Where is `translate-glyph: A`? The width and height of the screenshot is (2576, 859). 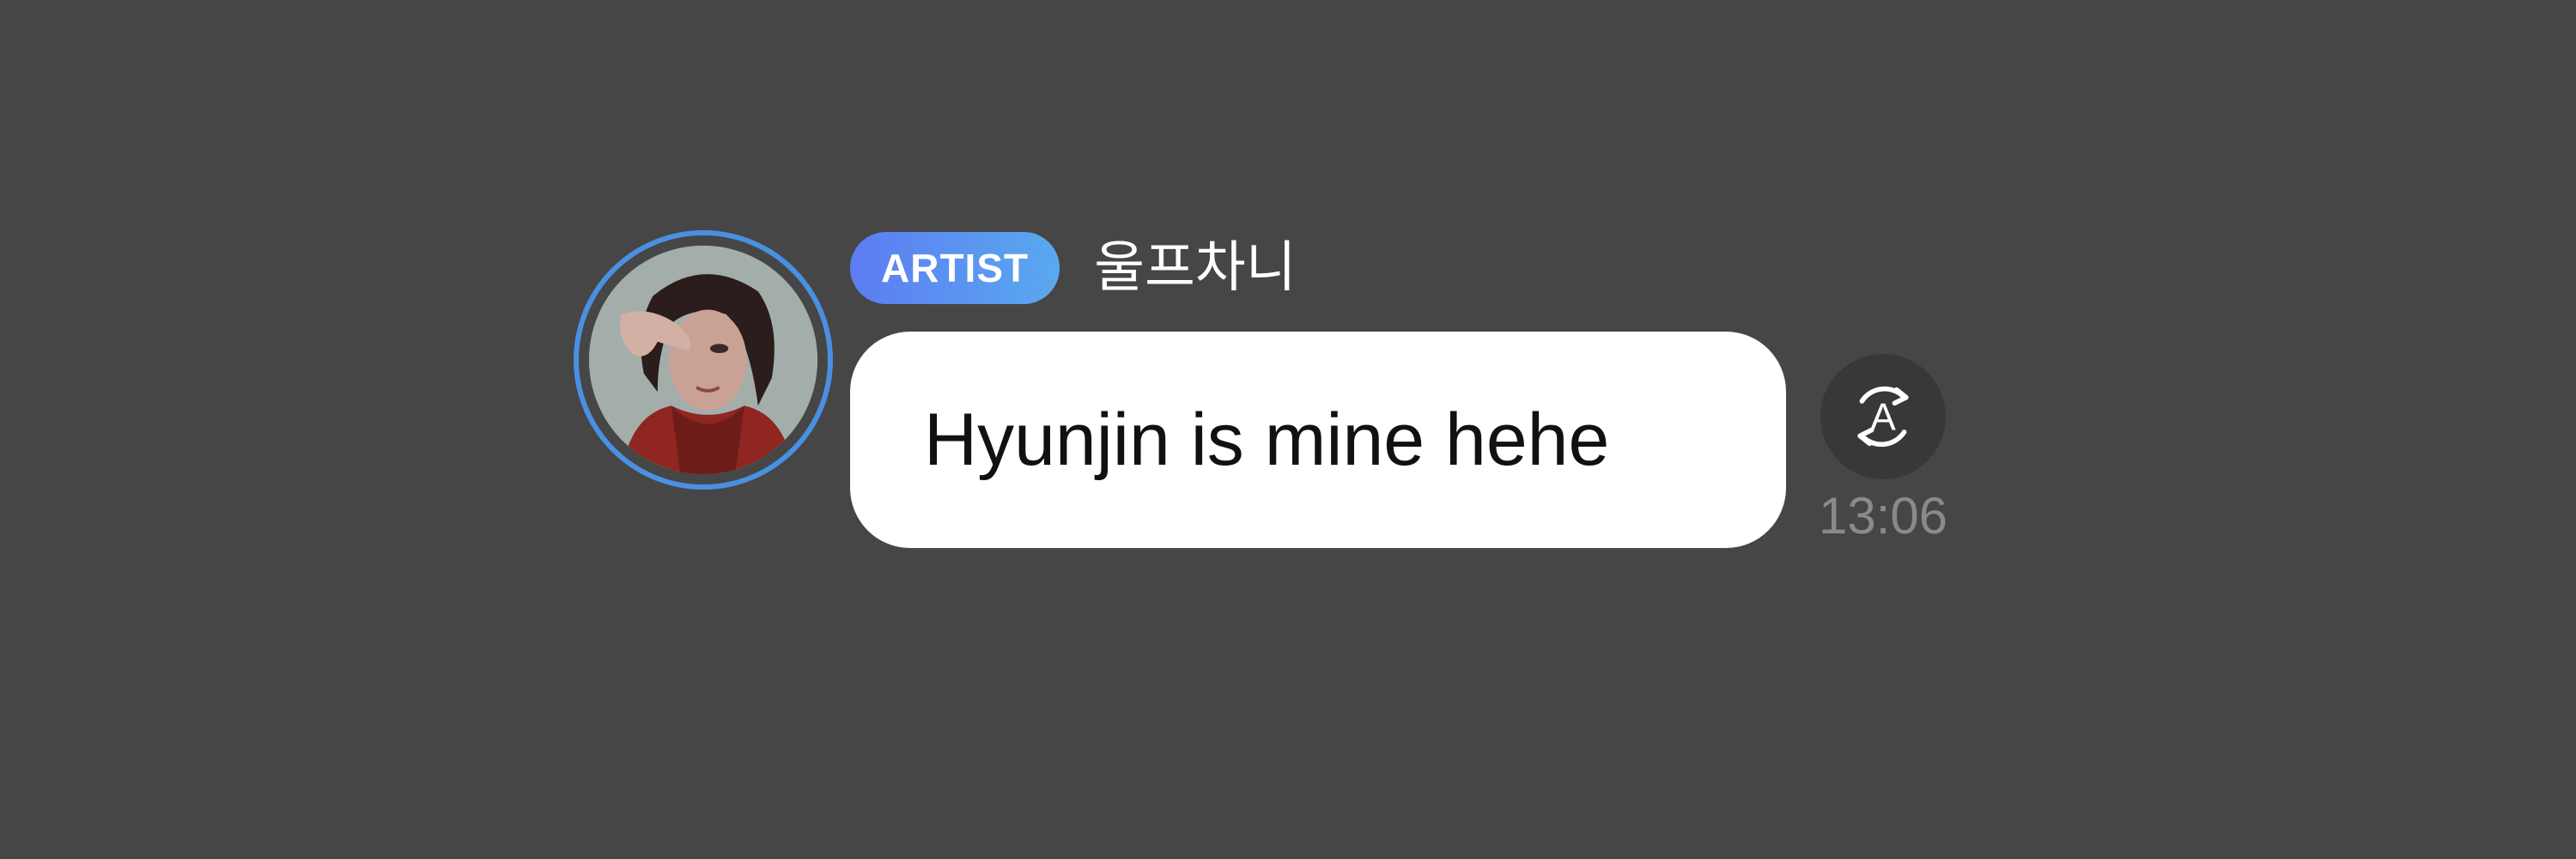 translate-glyph: A is located at coordinates (1883, 417).